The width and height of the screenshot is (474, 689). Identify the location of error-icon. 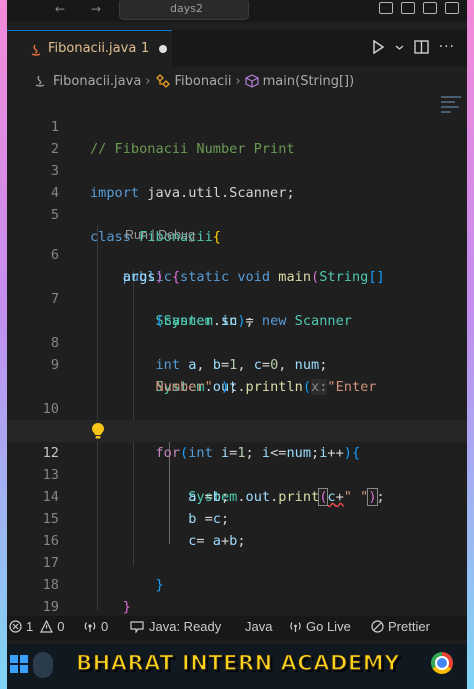
(15, 626).